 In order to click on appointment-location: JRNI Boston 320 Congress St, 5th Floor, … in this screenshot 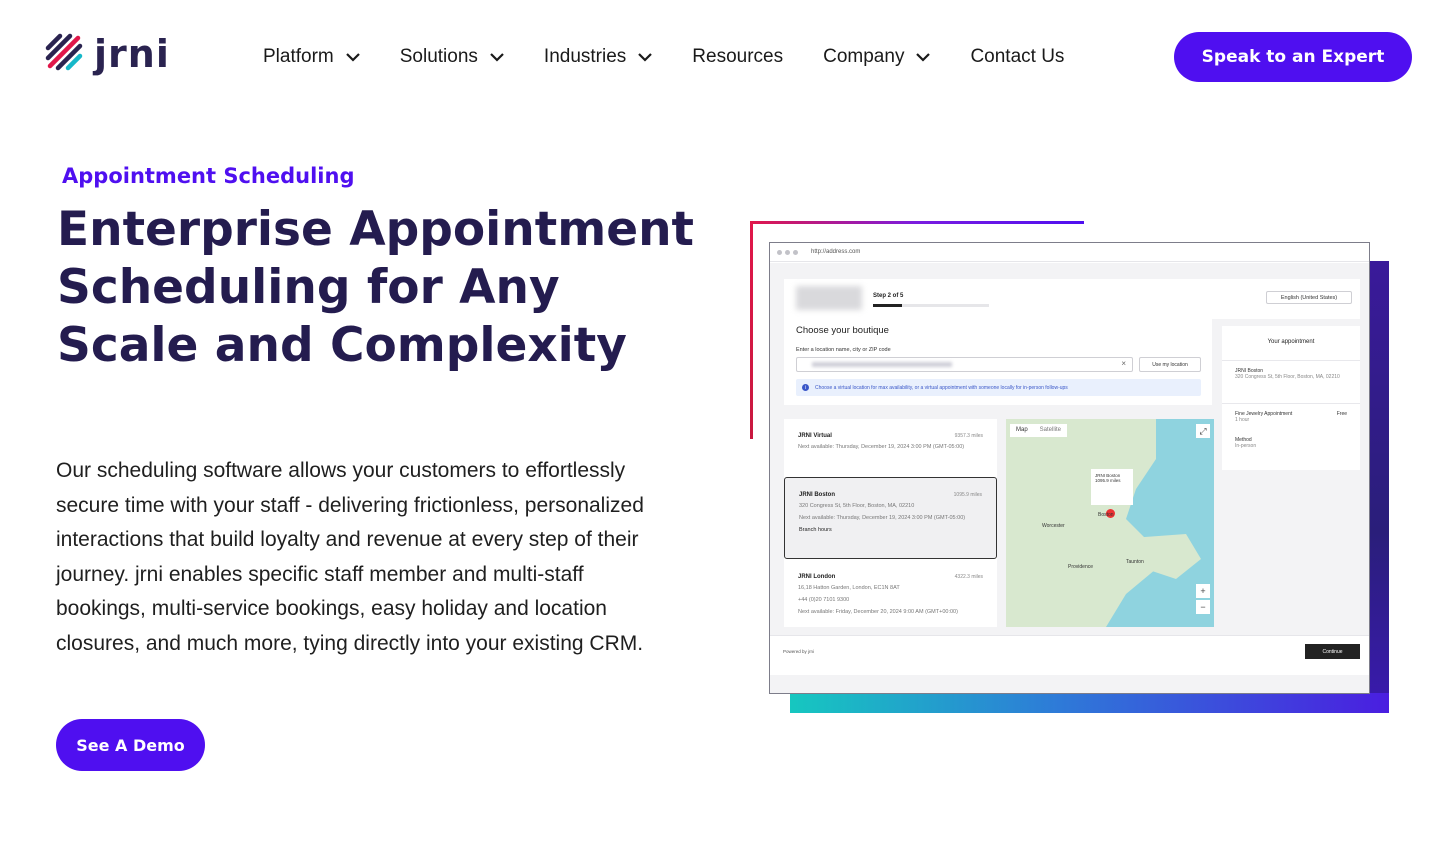, I will do `click(1291, 374)`.